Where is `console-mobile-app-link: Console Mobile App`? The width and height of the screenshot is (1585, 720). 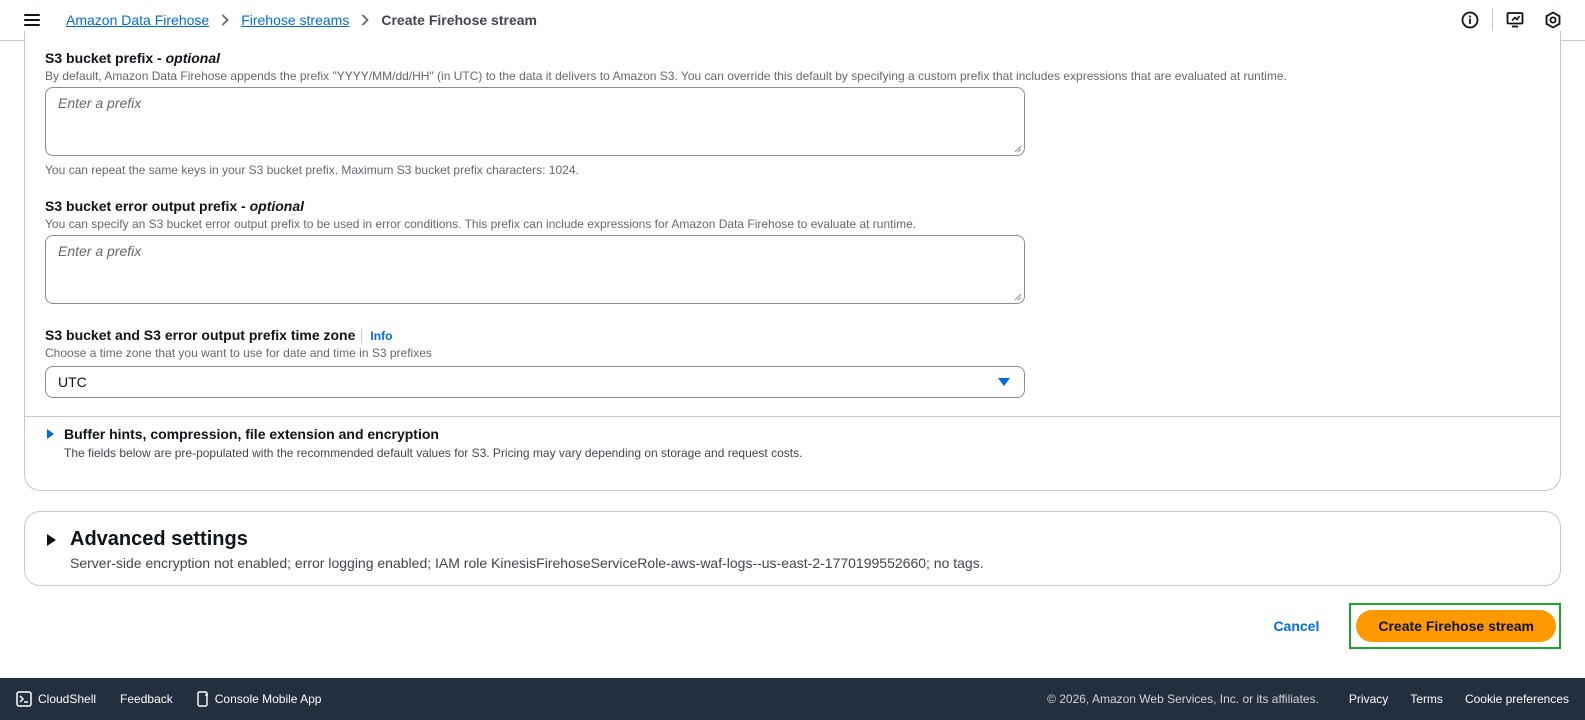
console-mobile-app-link: Console Mobile App is located at coordinates (259, 699).